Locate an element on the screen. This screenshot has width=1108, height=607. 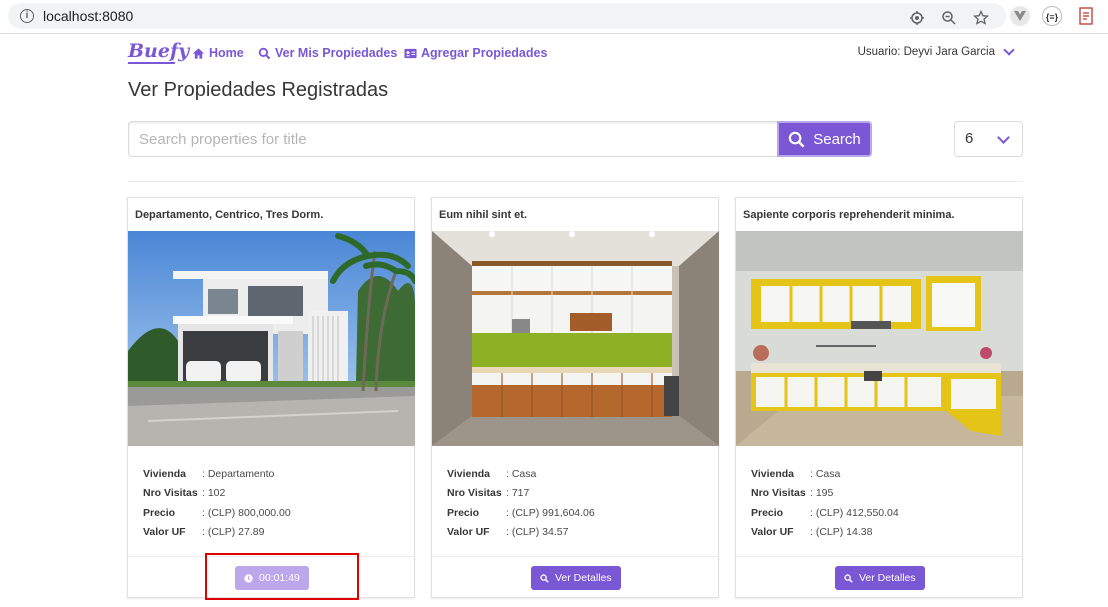
info-row-uf: Valor UF: (CLP) 14.38 is located at coordinates (812, 531).